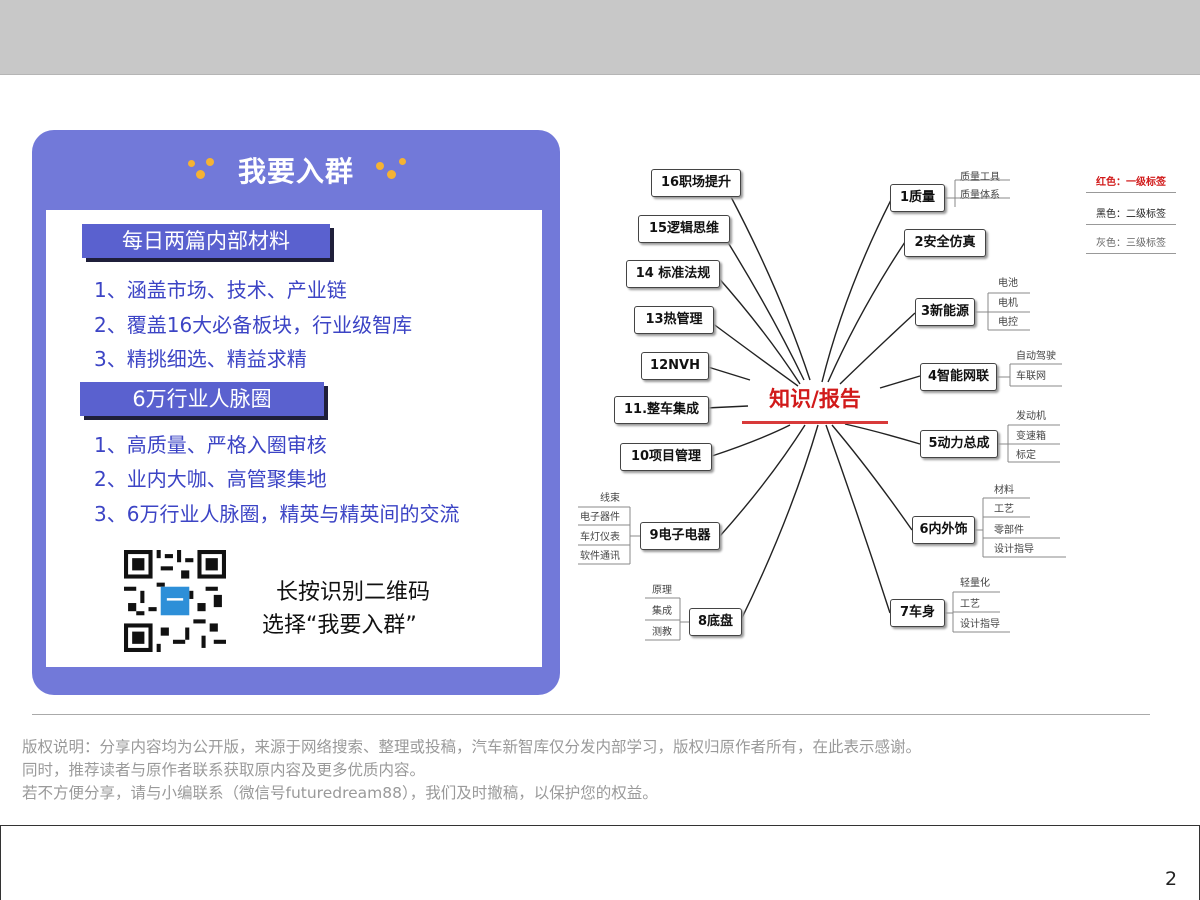 This screenshot has height=900, width=1200. I want to click on mindmap-node-integration: 11.整车集成, so click(661, 410).